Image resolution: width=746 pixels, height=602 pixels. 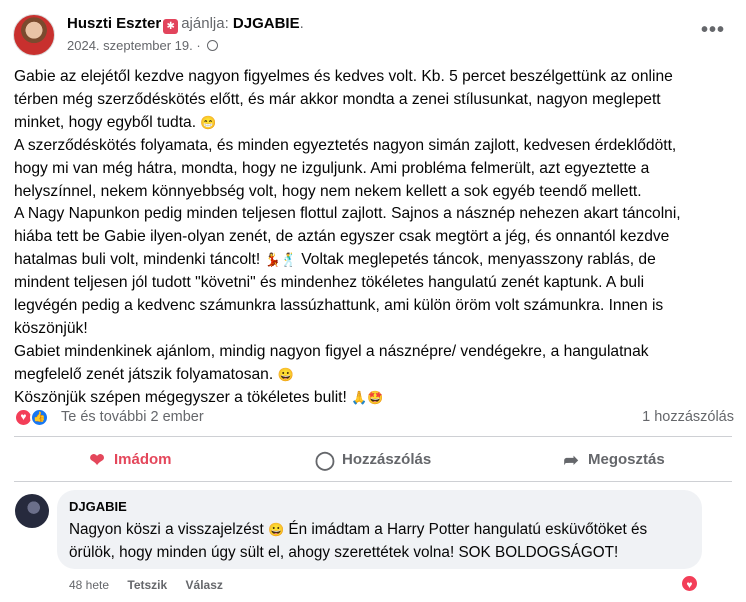 I want to click on man-dancing-emoji: 🕺, so click(x=288, y=260).